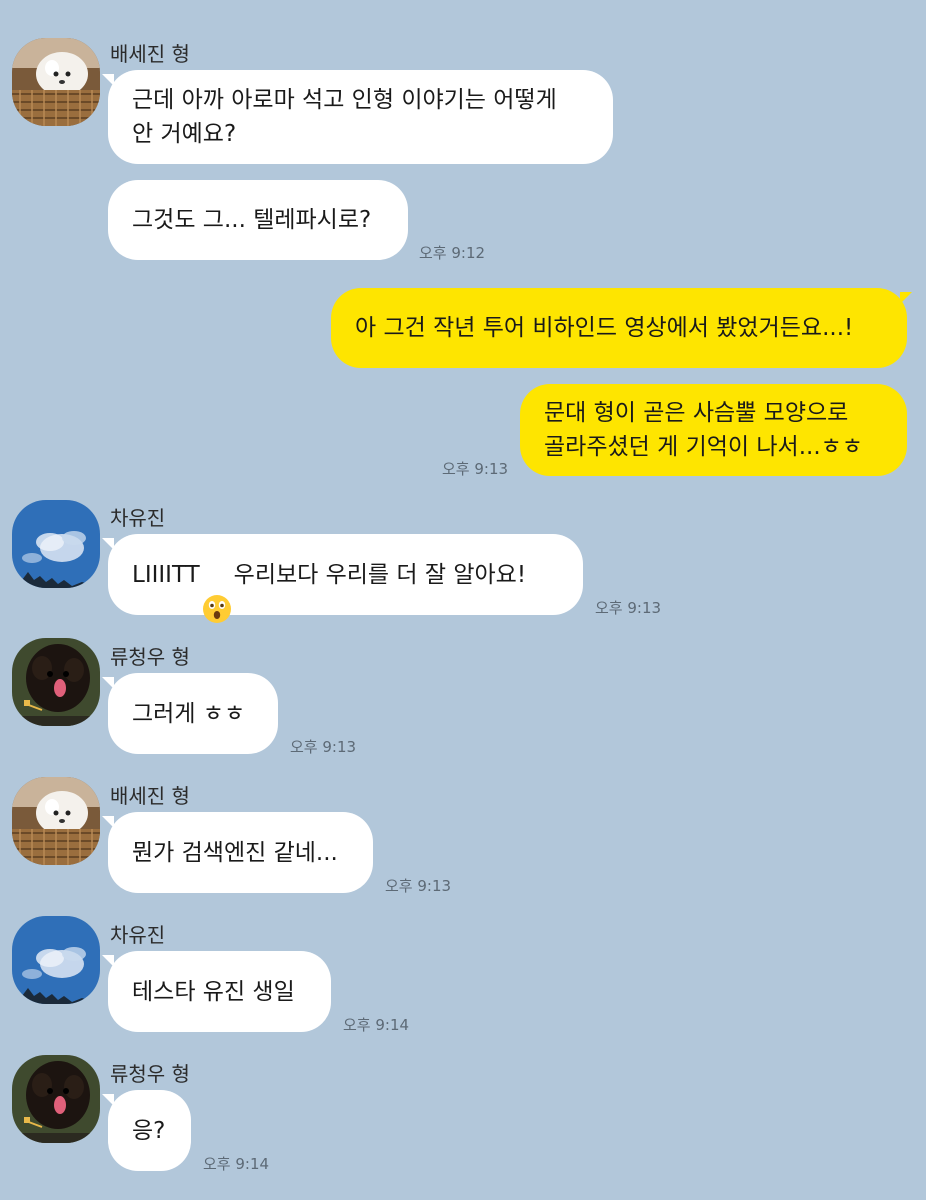 The width and height of the screenshot is (926, 1200). I want to click on message-text: 우리보다 우리를 더 잘 알아요!, so click(380, 574).